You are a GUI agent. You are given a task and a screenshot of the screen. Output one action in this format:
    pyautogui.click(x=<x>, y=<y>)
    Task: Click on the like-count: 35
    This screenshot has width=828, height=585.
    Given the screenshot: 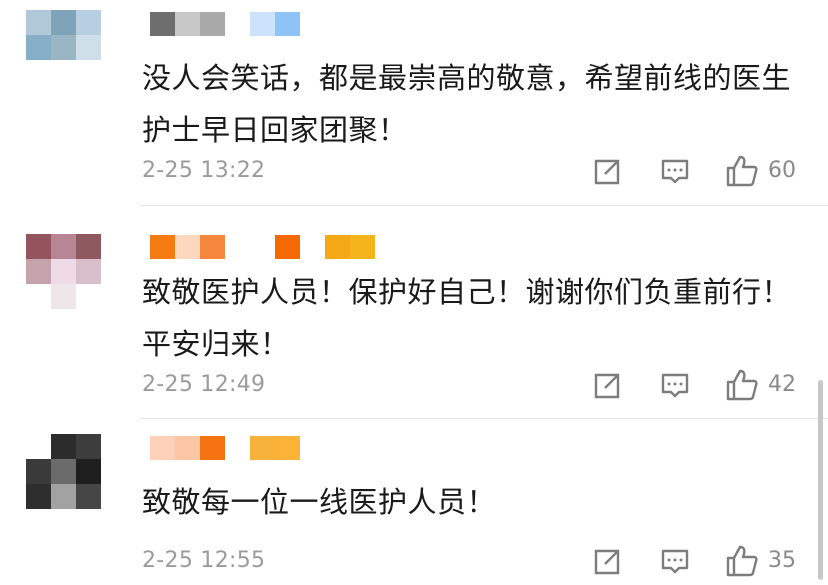 What is the action you would take?
    pyautogui.click(x=782, y=560)
    